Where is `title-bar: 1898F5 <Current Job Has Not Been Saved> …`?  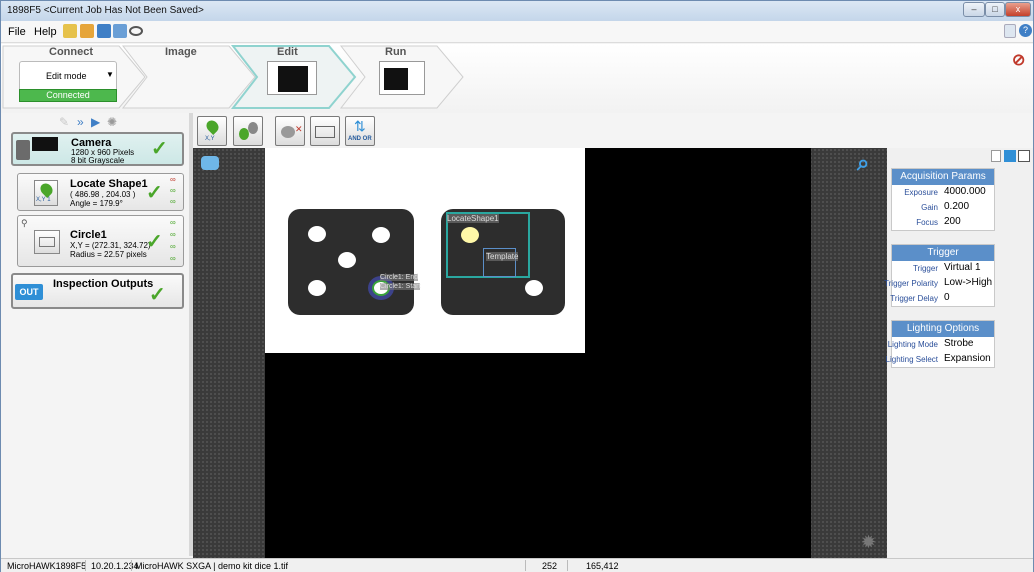
title-bar: 1898F5 <Current Job Has Not Been Saved> … is located at coordinates (517, 11).